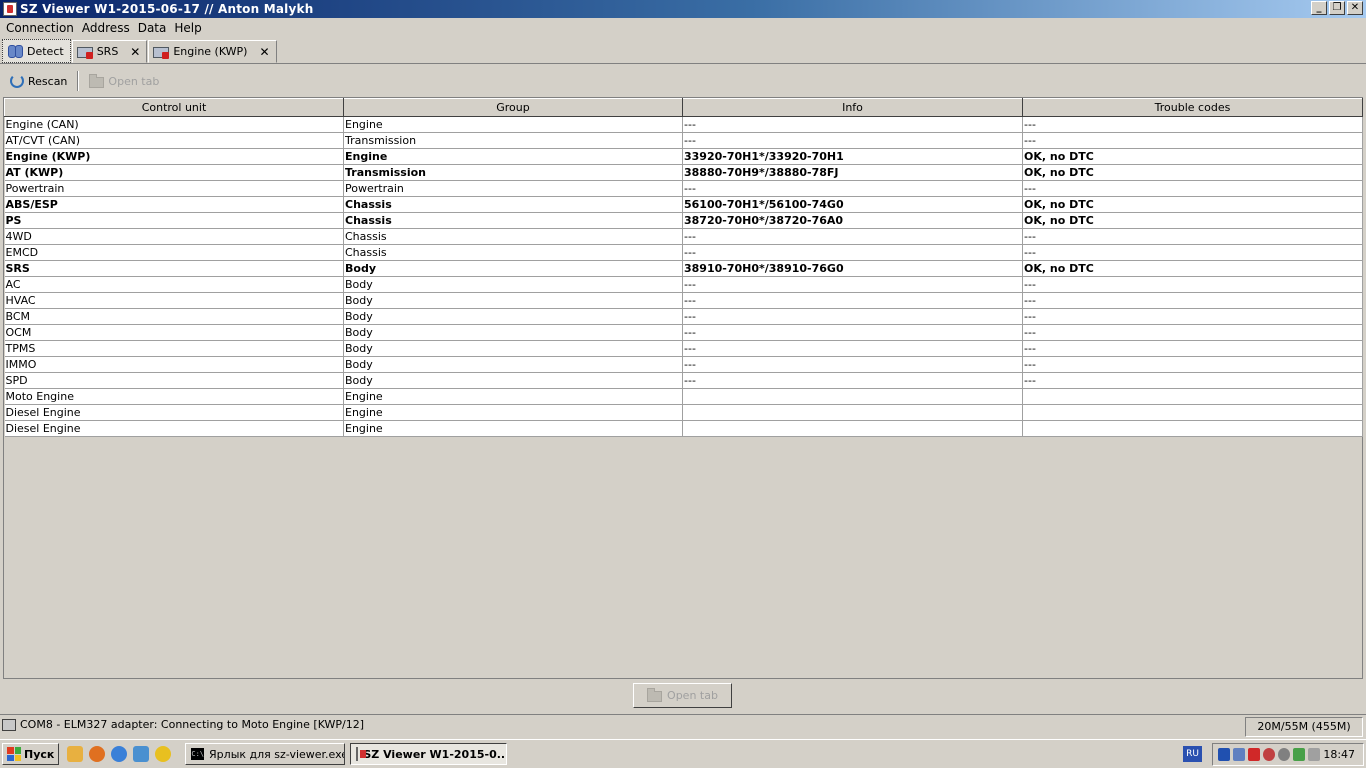  I want to click on tray-blocked-icon, so click(1254, 754).